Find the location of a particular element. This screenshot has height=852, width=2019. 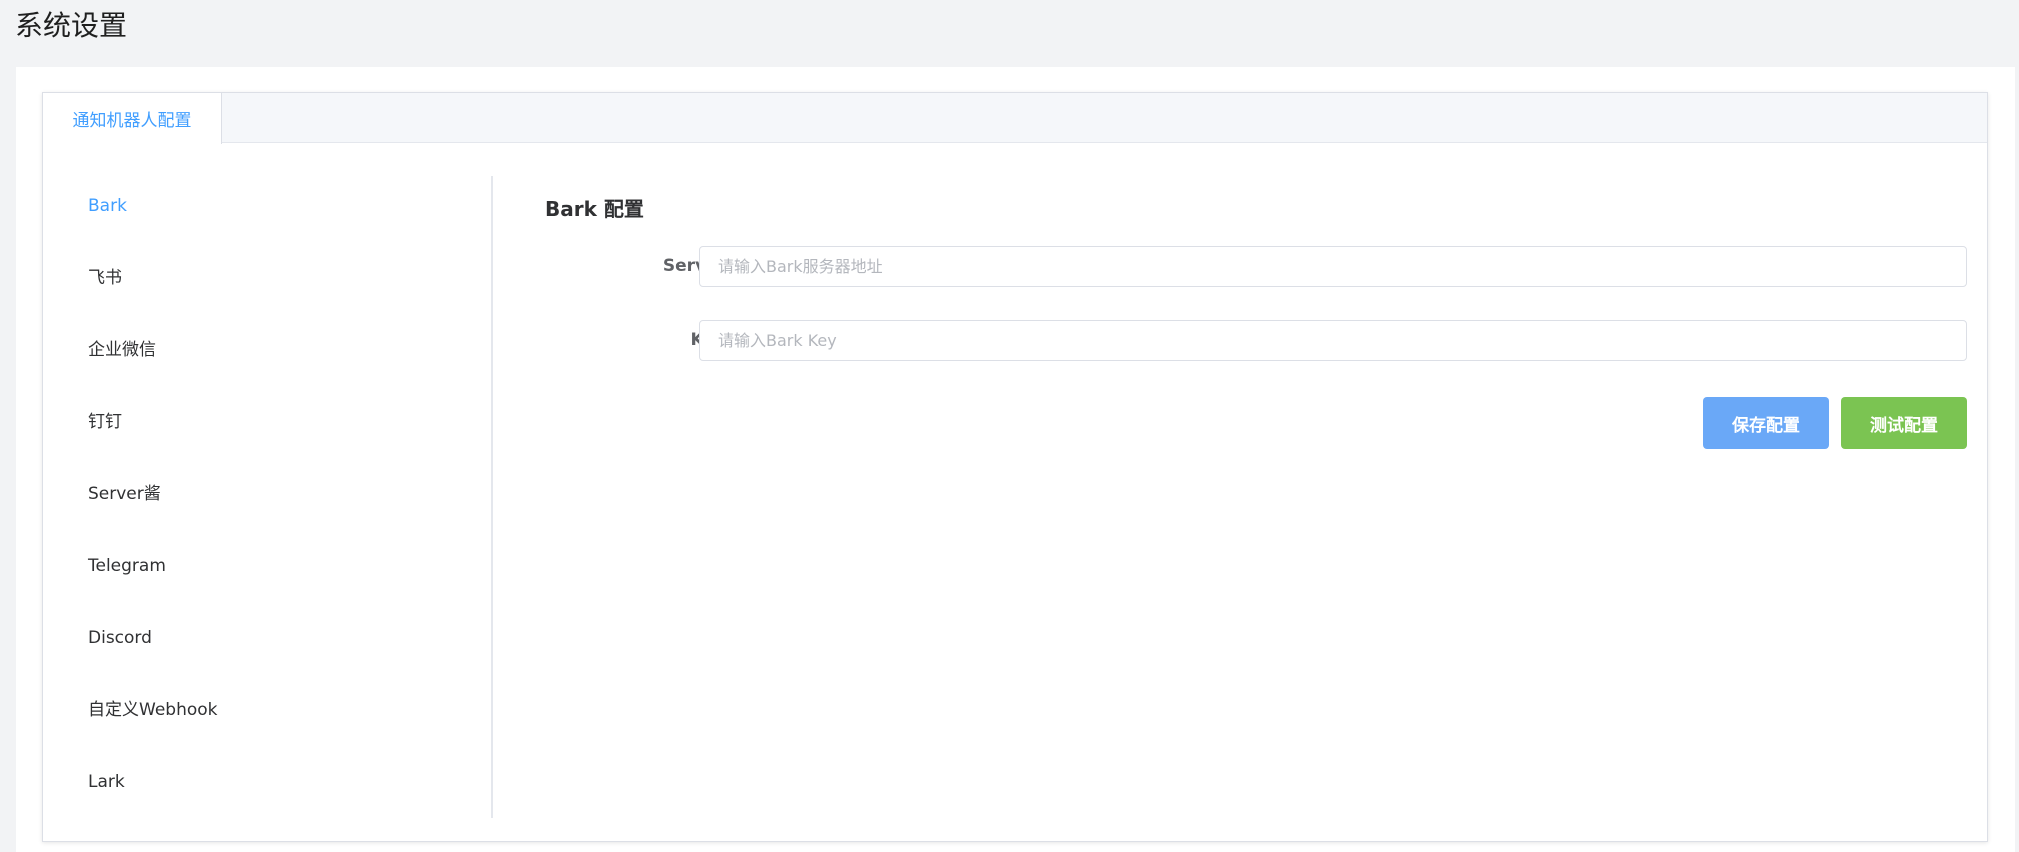

page-title: 系统设置 is located at coordinates (71, 25).